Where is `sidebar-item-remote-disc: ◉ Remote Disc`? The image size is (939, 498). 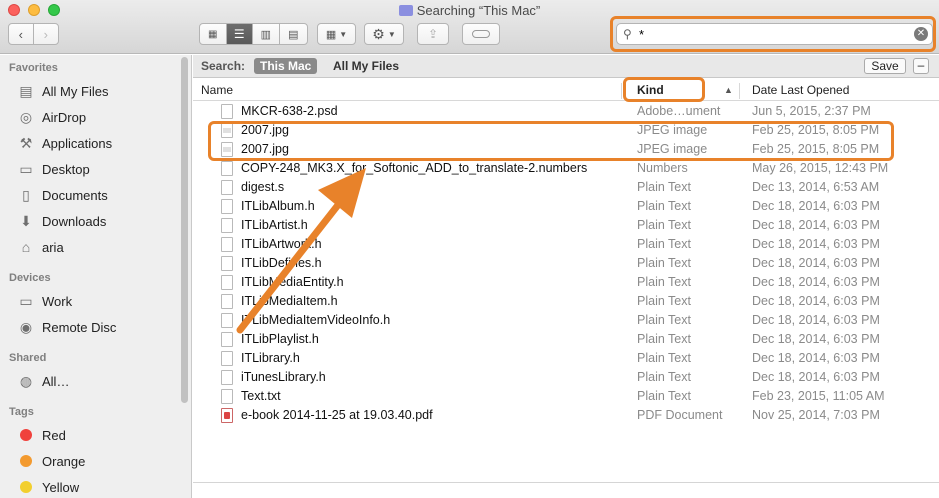 sidebar-item-remote-disc: ◉ Remote Disc is located at coordinates (67, 327).